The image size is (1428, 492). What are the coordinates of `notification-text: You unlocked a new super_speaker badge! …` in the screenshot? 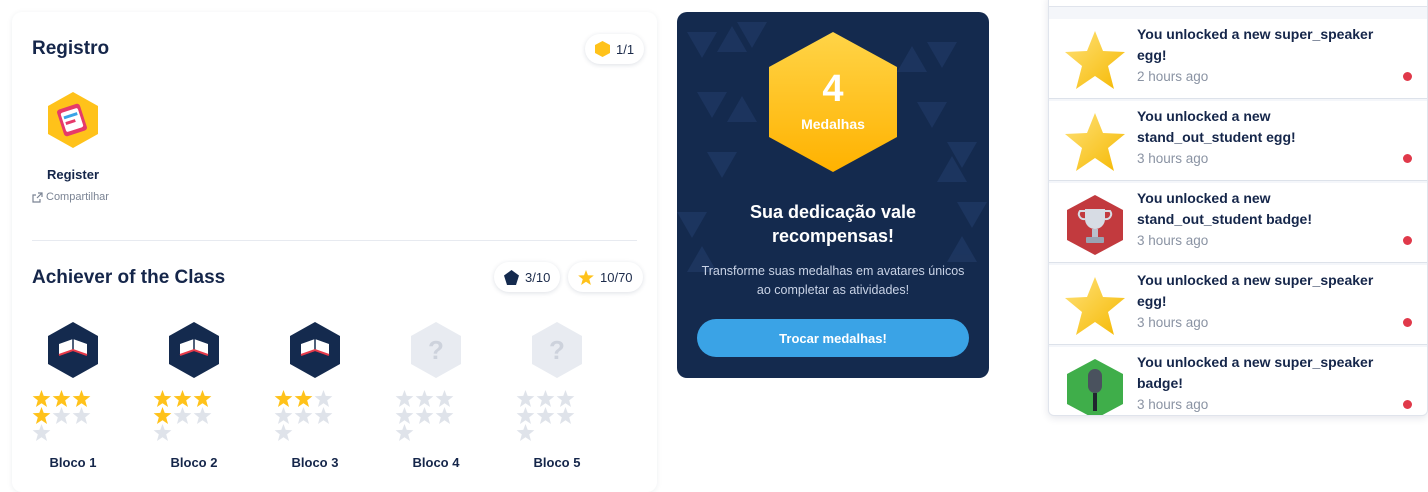 It's located at (1267, 383).